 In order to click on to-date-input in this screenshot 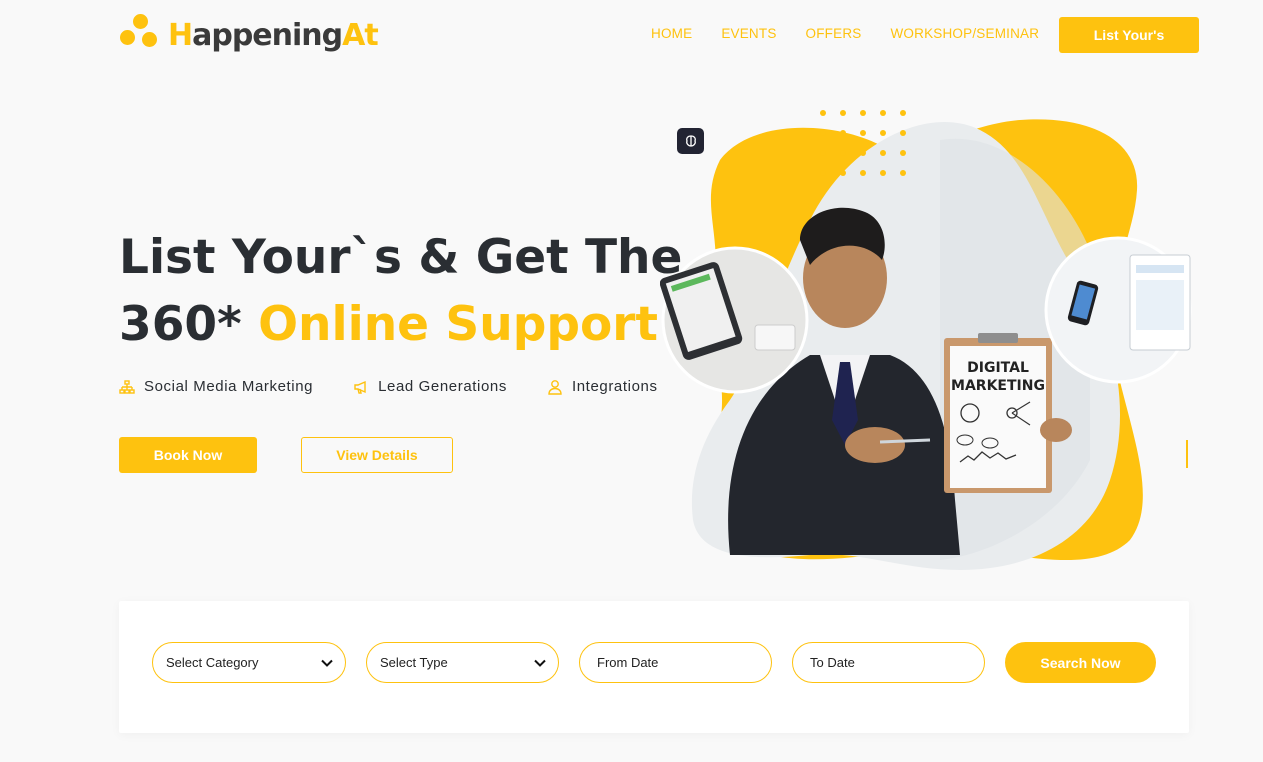, I will do `click(897, 662)`.